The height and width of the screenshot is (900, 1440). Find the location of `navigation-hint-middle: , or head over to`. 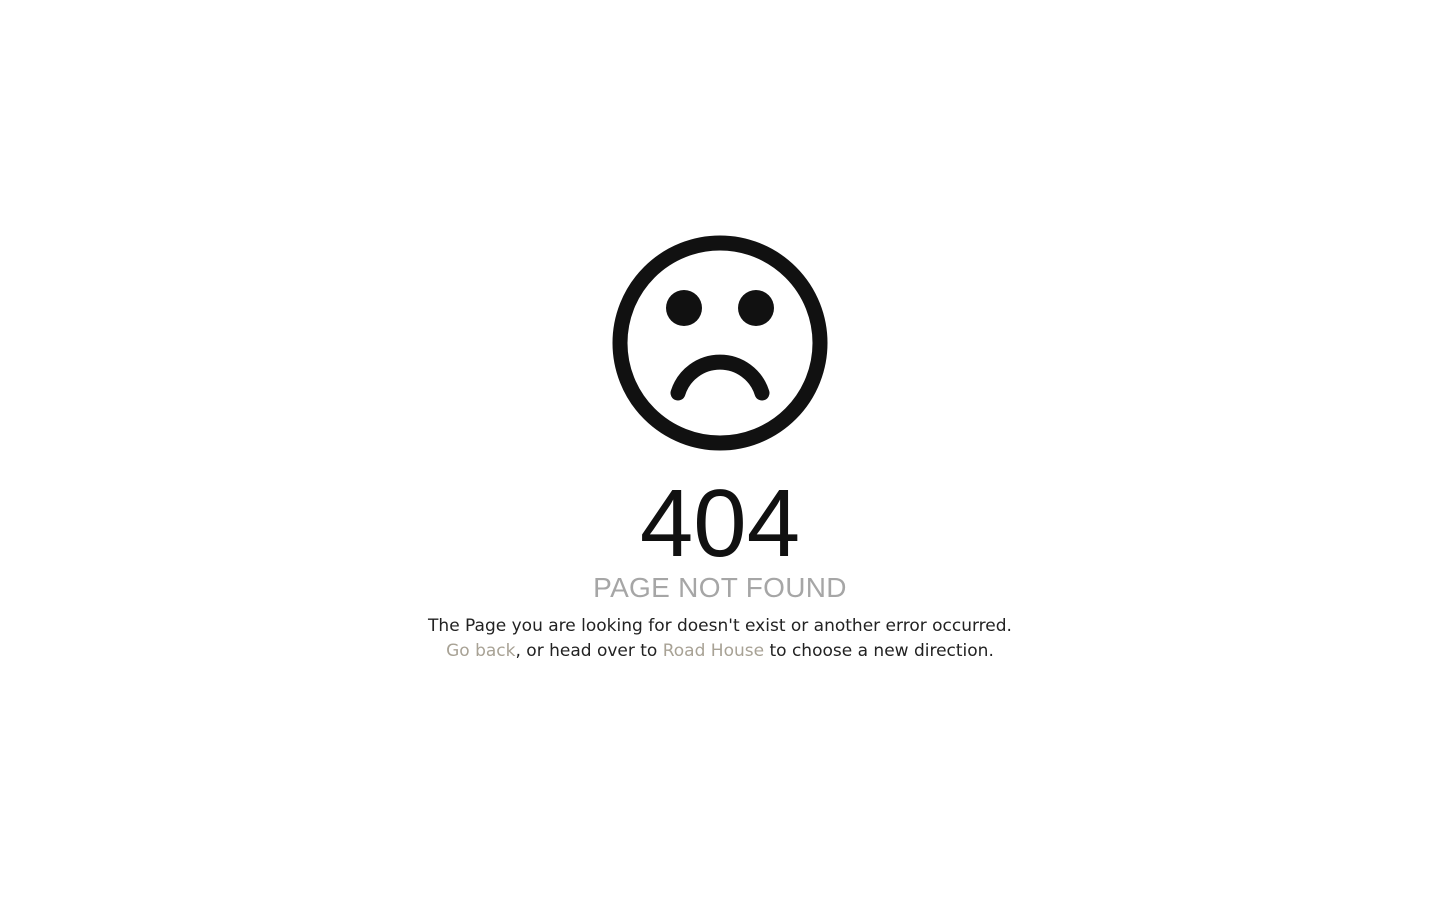

navigation-hint-middle: , or head over to is located at coordinates (586, 651).